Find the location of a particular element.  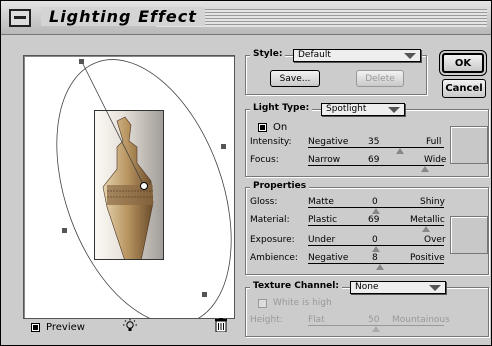

height-label: Height: is located at coordinates (266, 320).